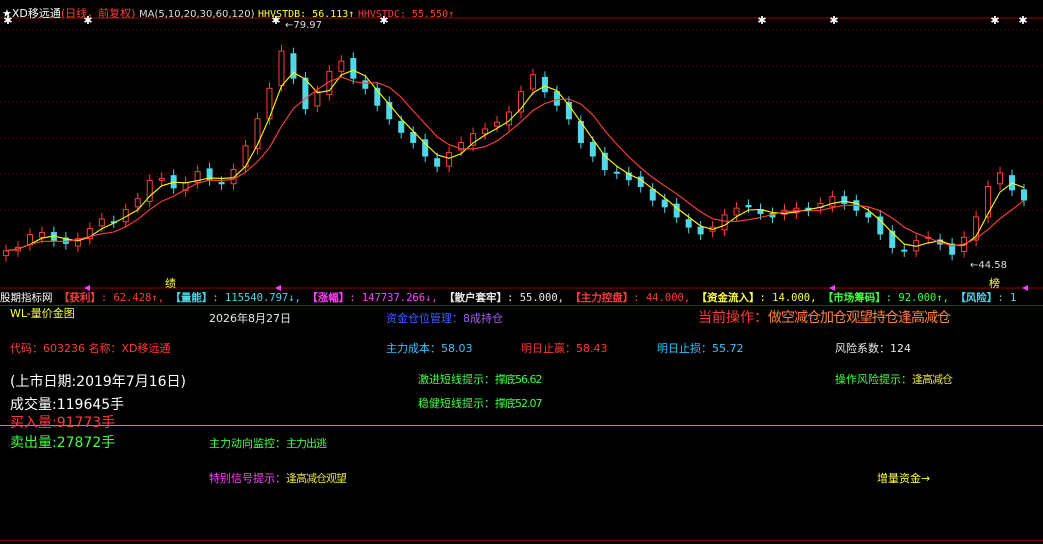 The width and height of the screenshot is (1043, 544). I want to click on marker-right: 榜, so click(994, 283).